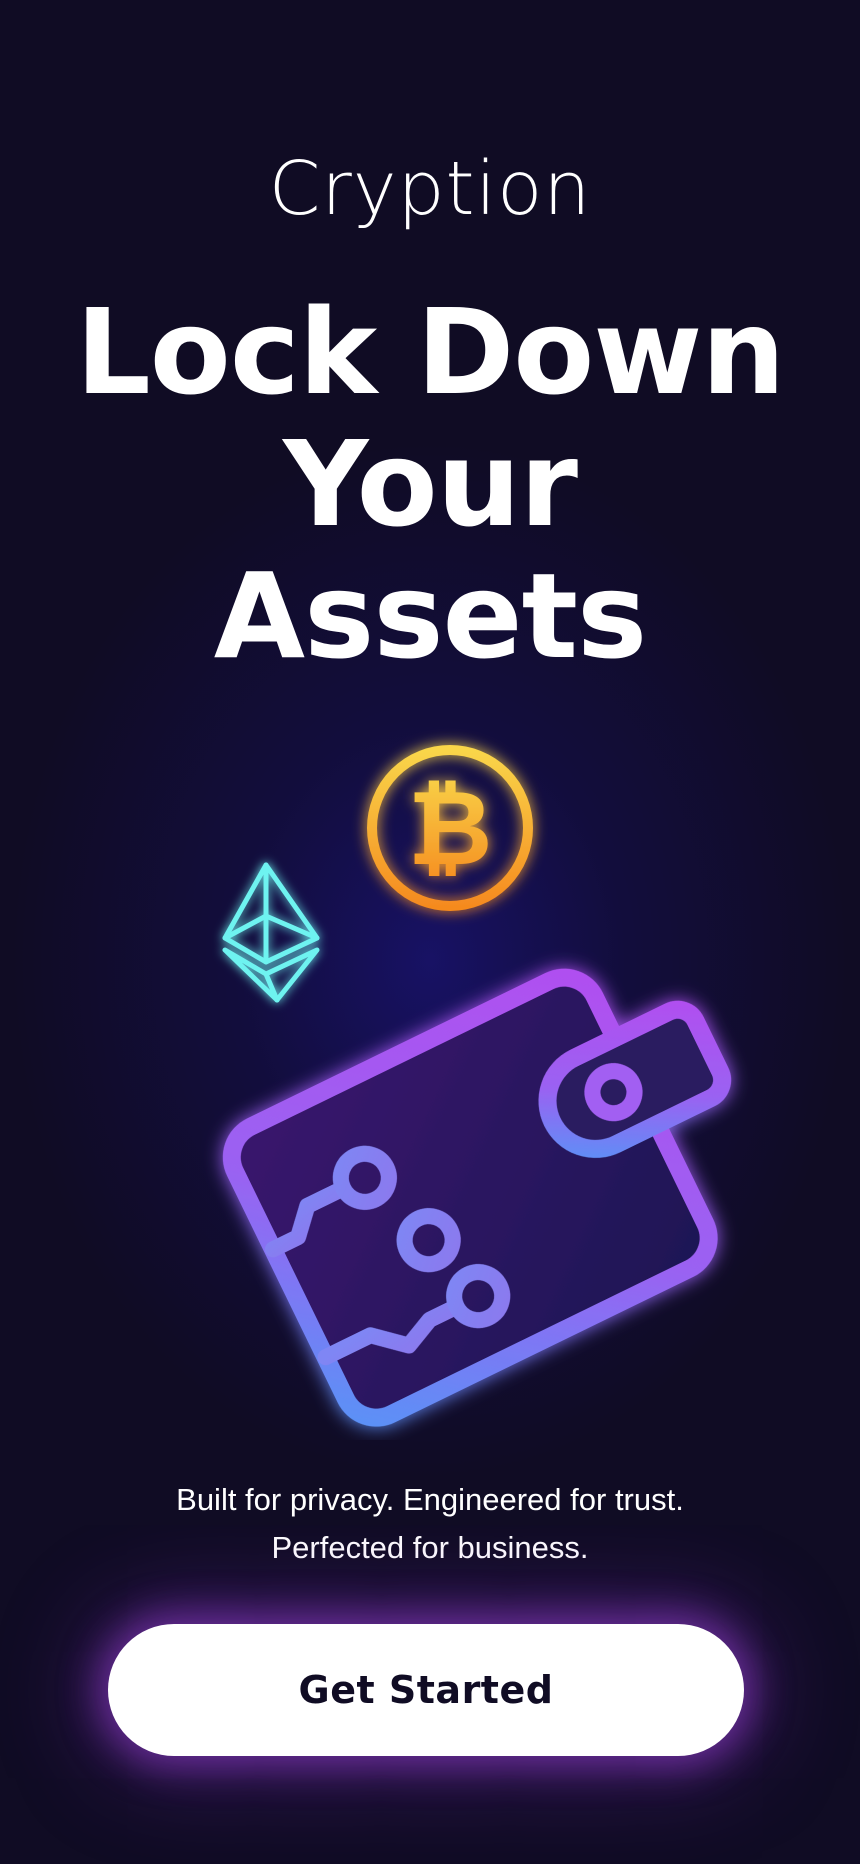 The width and height of the screenshot is (860, 1864). What do you see at coordinates (430, 352) in the screenshot?
I see `headline-line-1: Lock Down` at bounding box center [430, 352].